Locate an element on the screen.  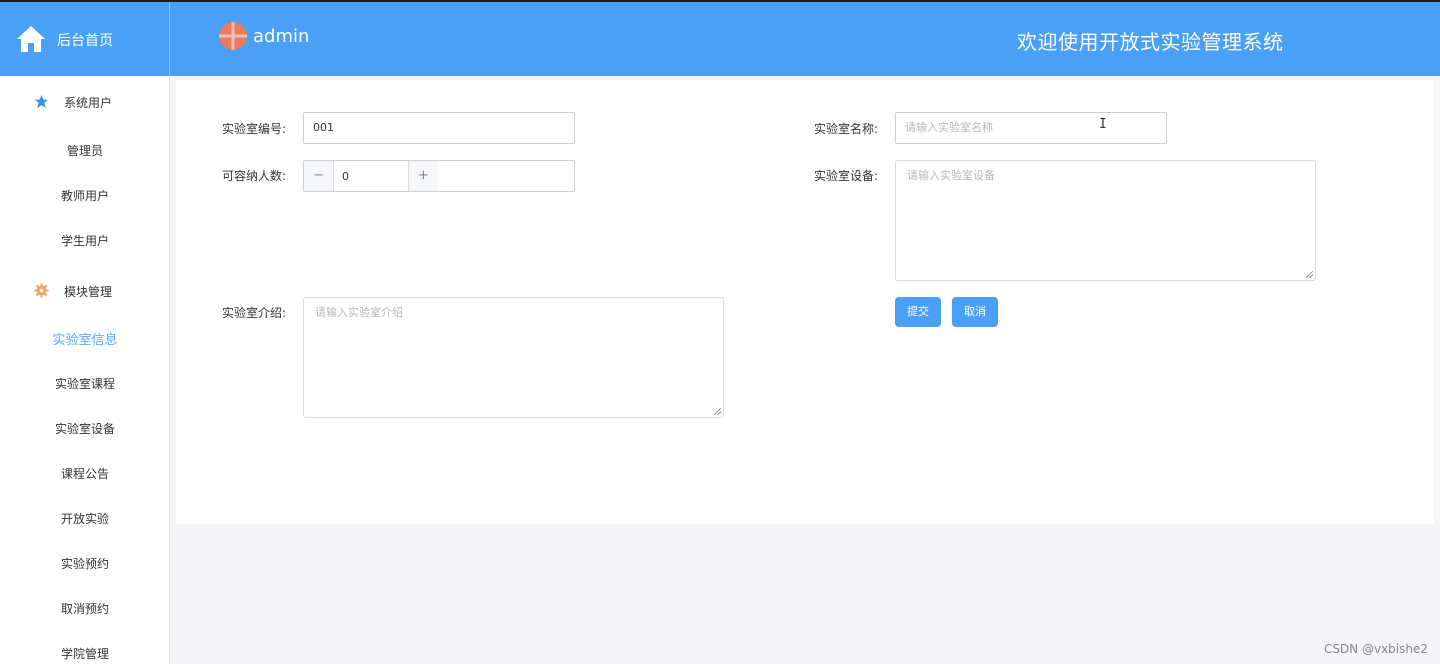
system-title: 欢迎使用开放式实验管理系统 is located at coordinates (1150, 42).